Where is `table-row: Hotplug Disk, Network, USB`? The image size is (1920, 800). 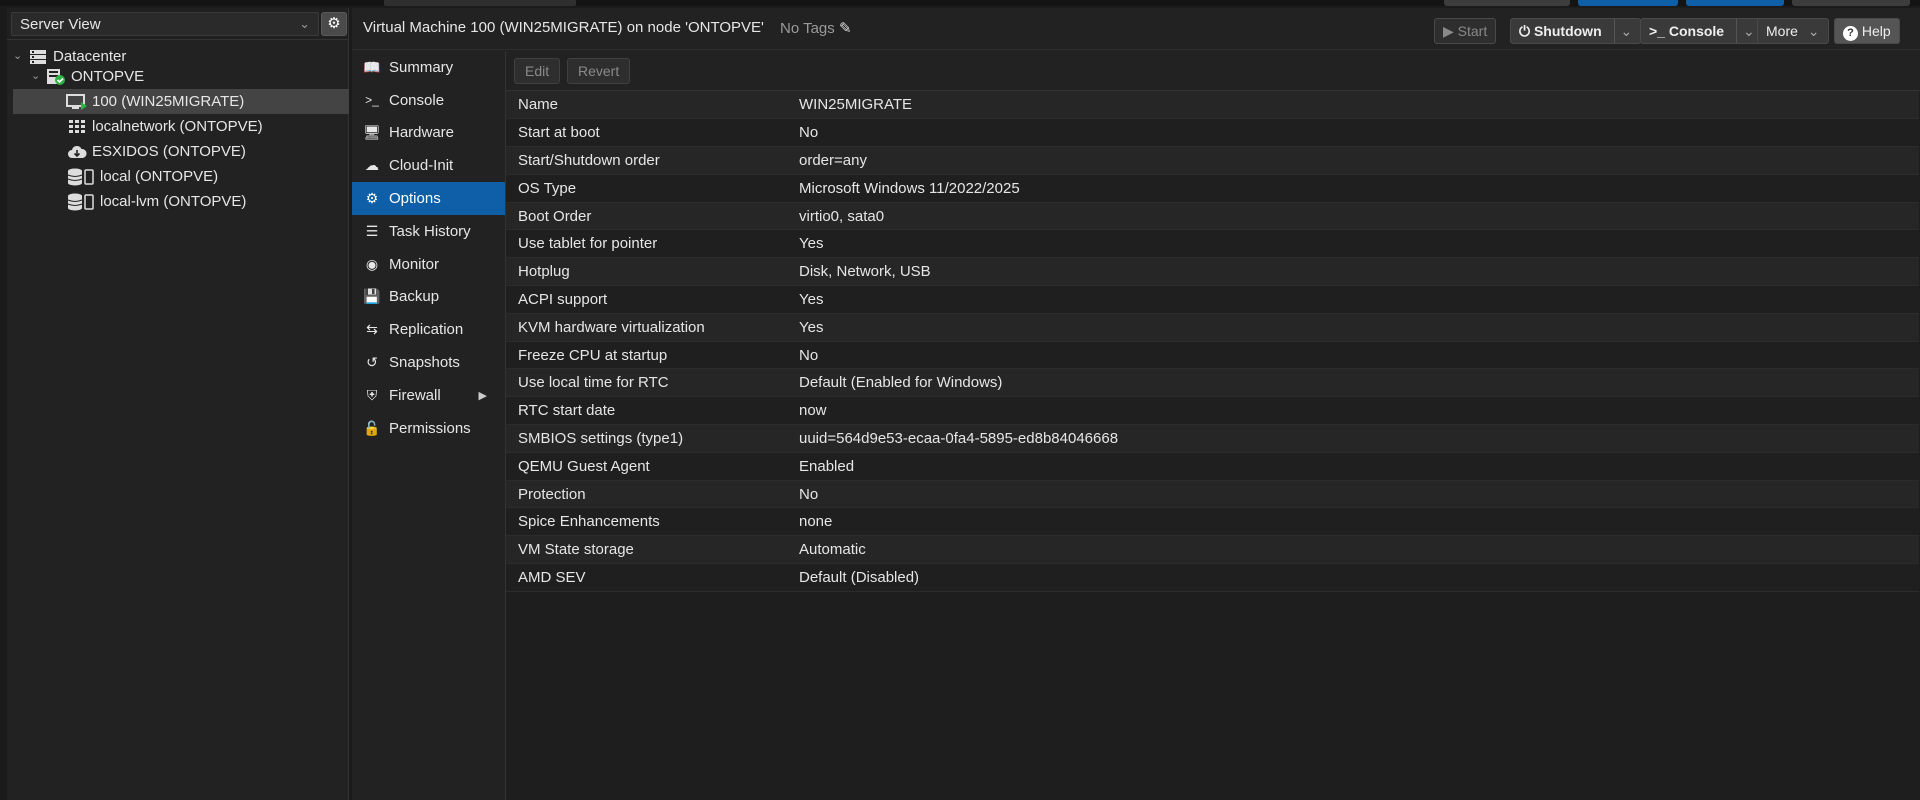
table-row: Hotplug Disk, Network, USB is located at coordinates (1212, 272).